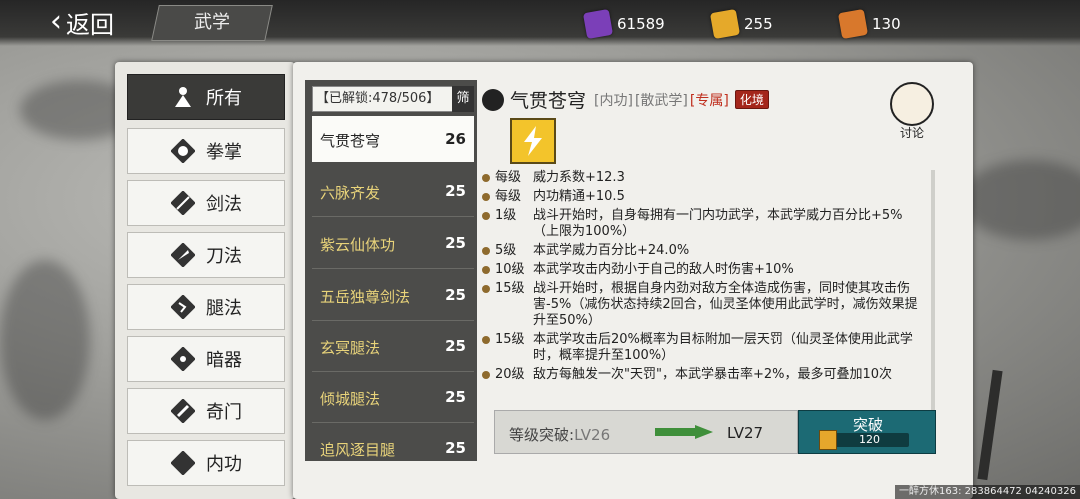 This screenshot has width=1080, height=499. Describe the element at coordinates (224, 308) in the screenshot. I see `category-label: 腿法` at that location.